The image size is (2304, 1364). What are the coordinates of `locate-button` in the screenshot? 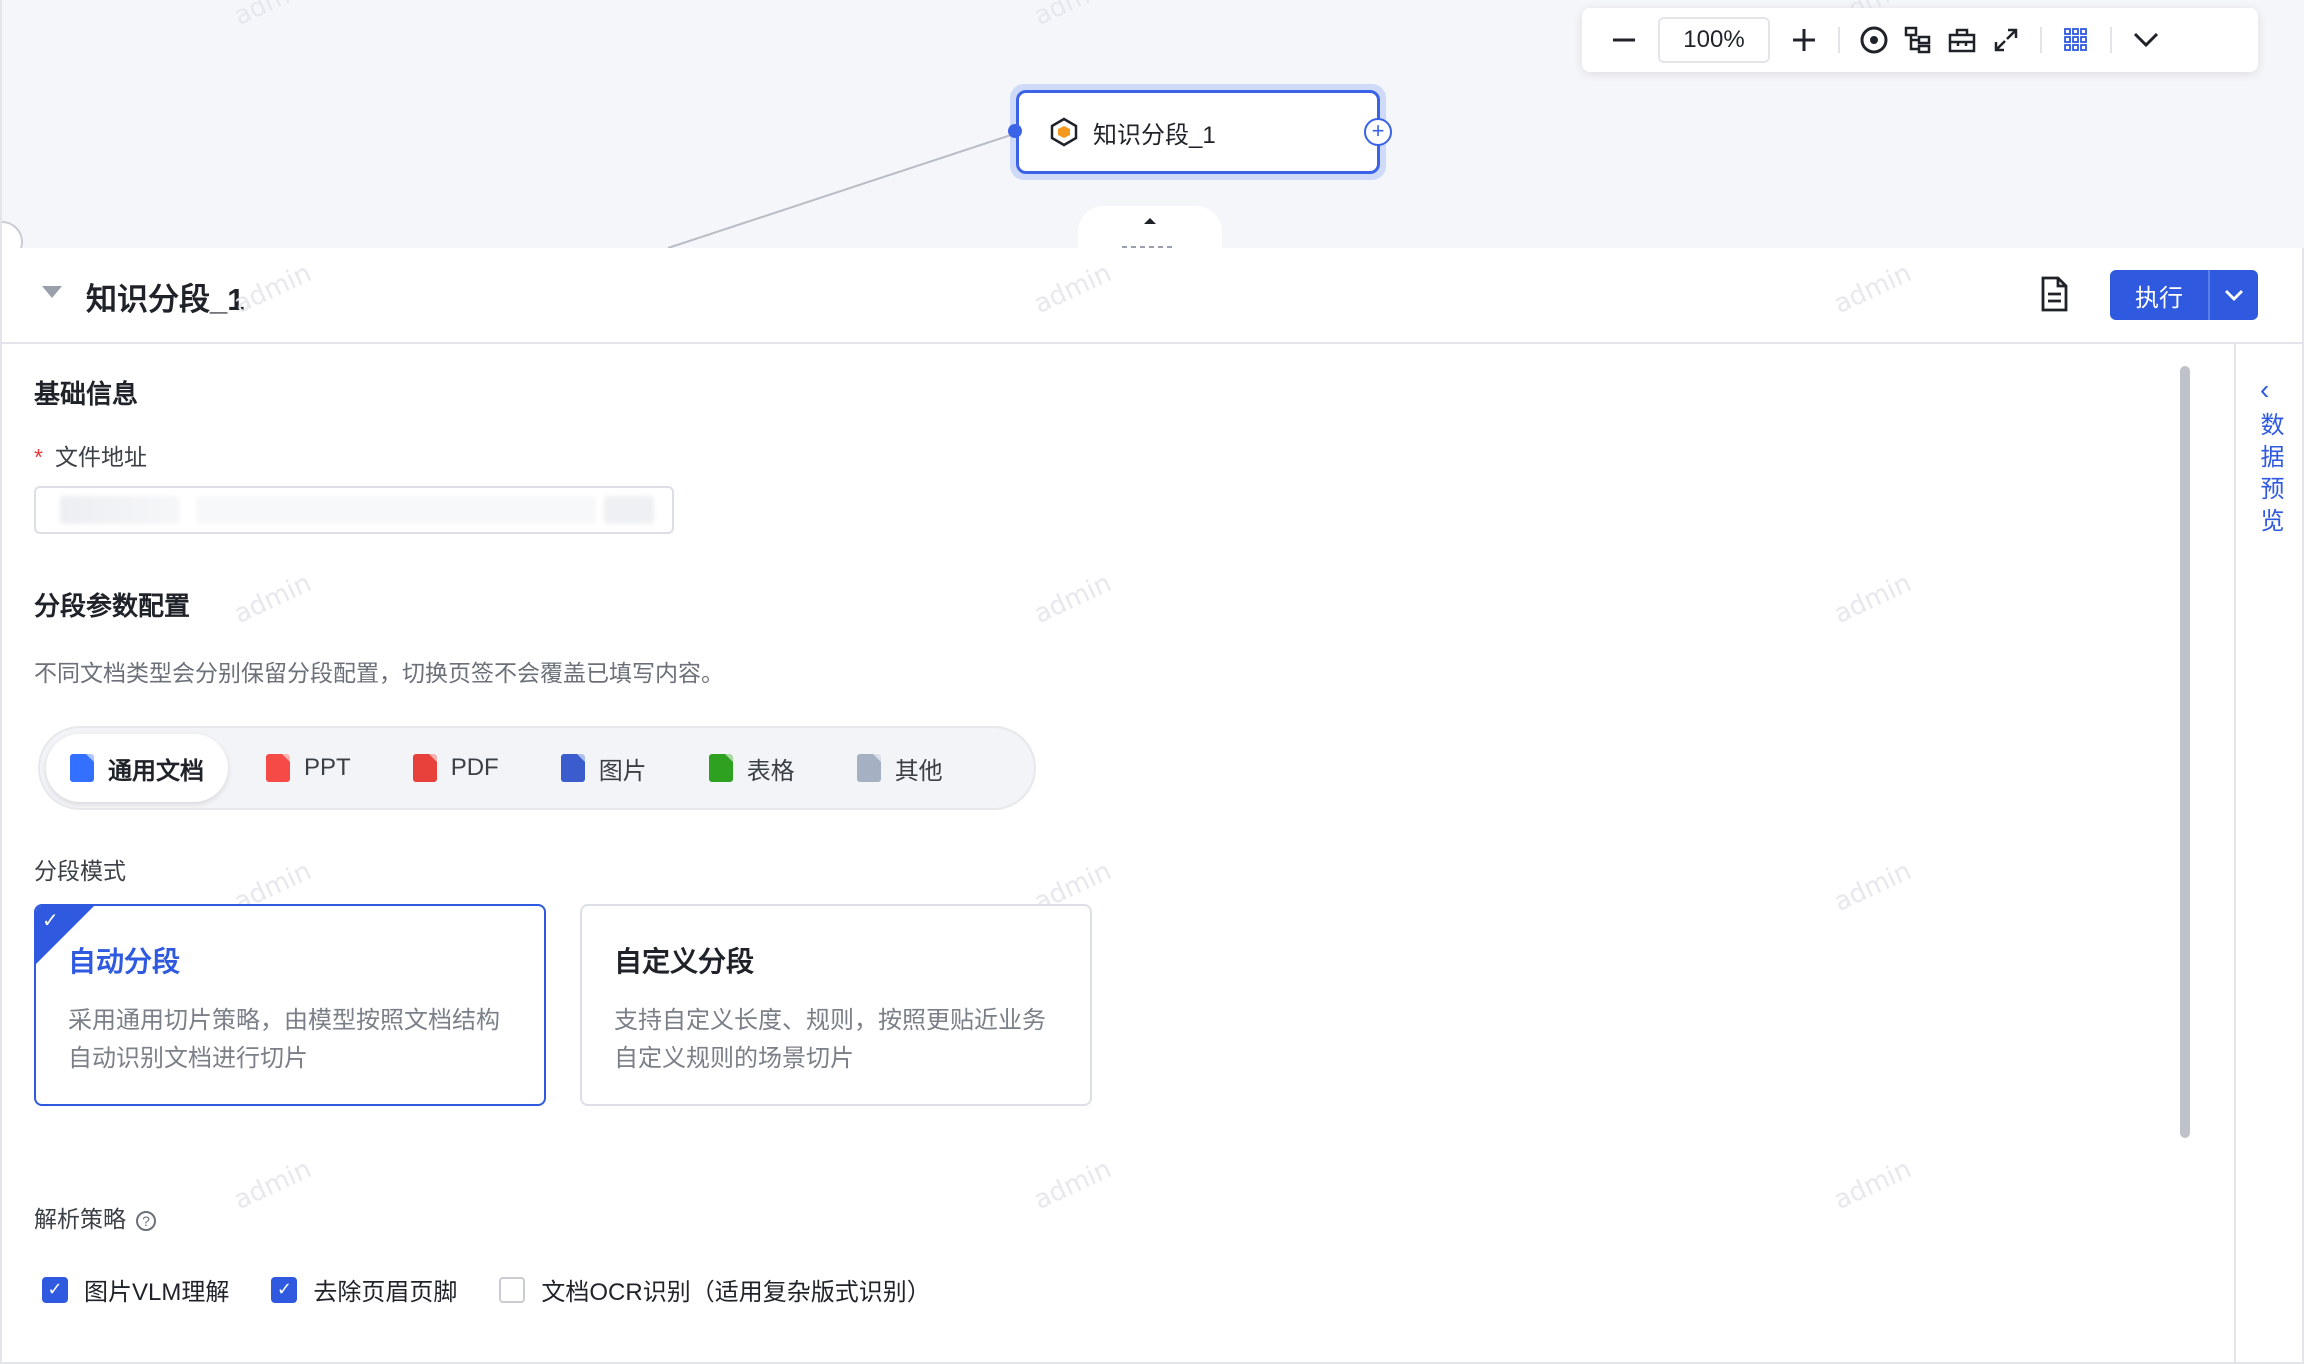 It's located at (1874, 40).